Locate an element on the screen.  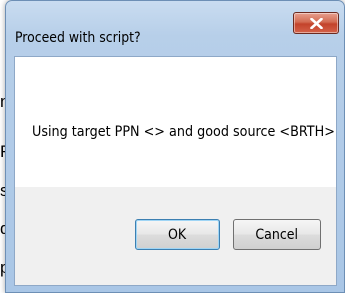
ok-button: OK is located at coordinates (177, 234).